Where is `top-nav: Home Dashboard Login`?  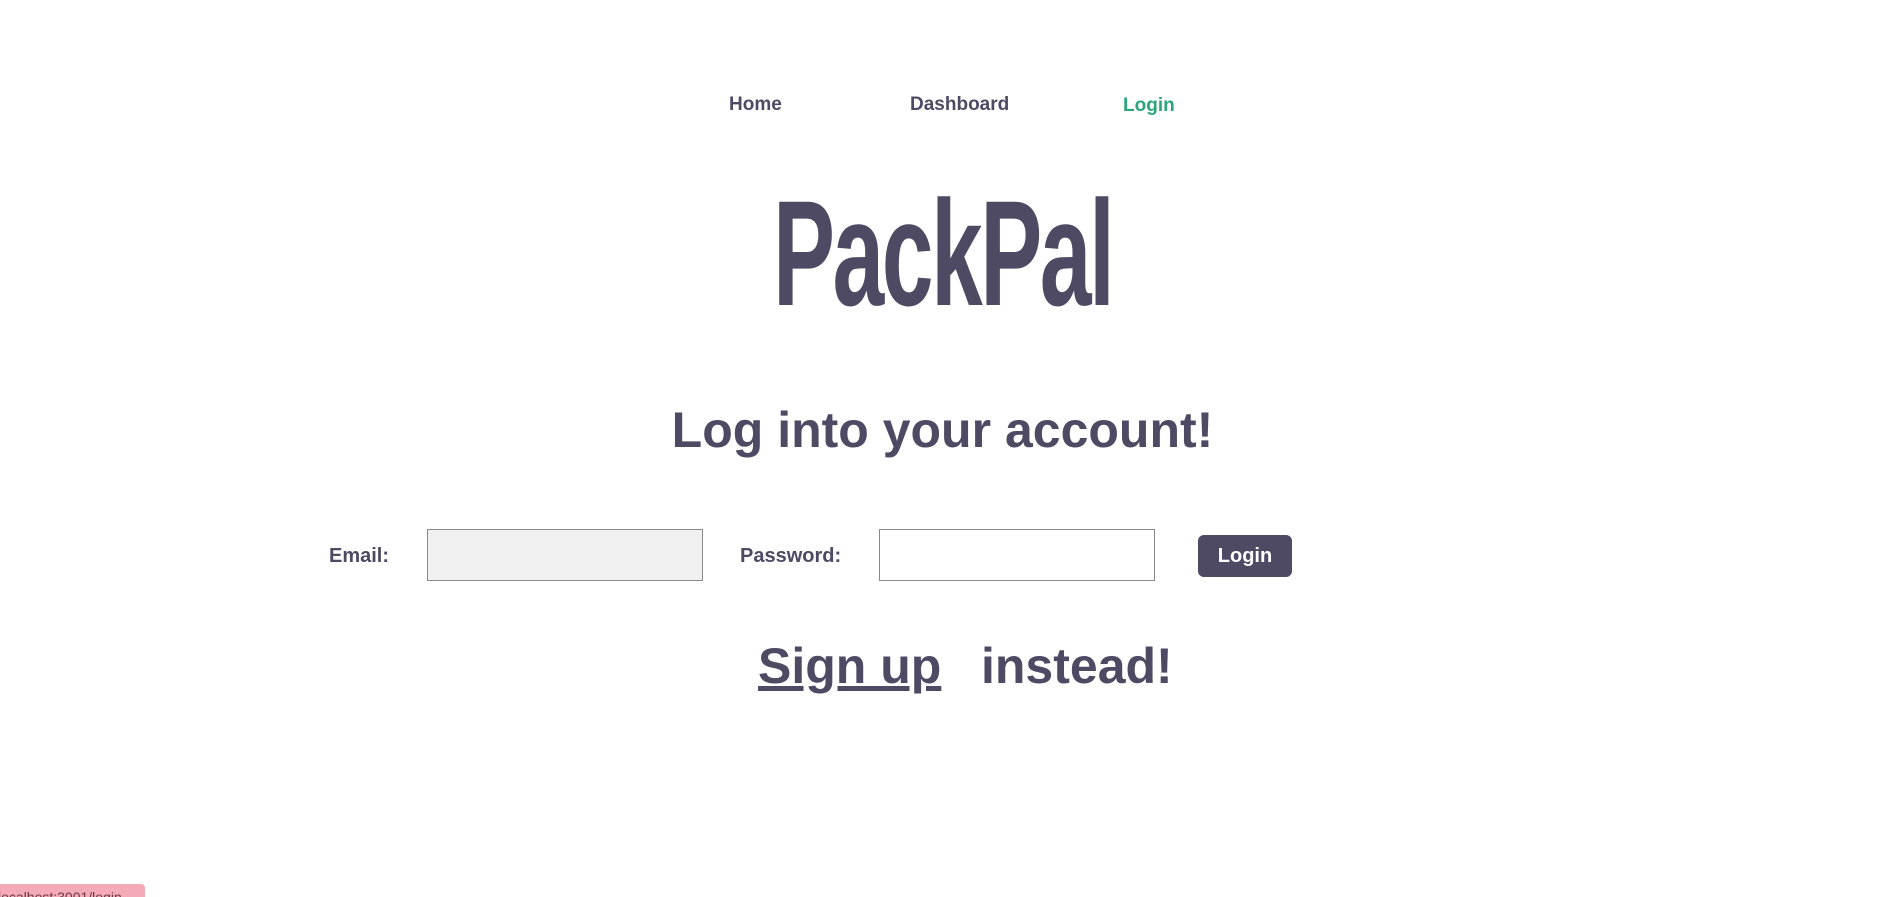 top-nav: Home Dashboard Login is located at coordinates (942, 107).